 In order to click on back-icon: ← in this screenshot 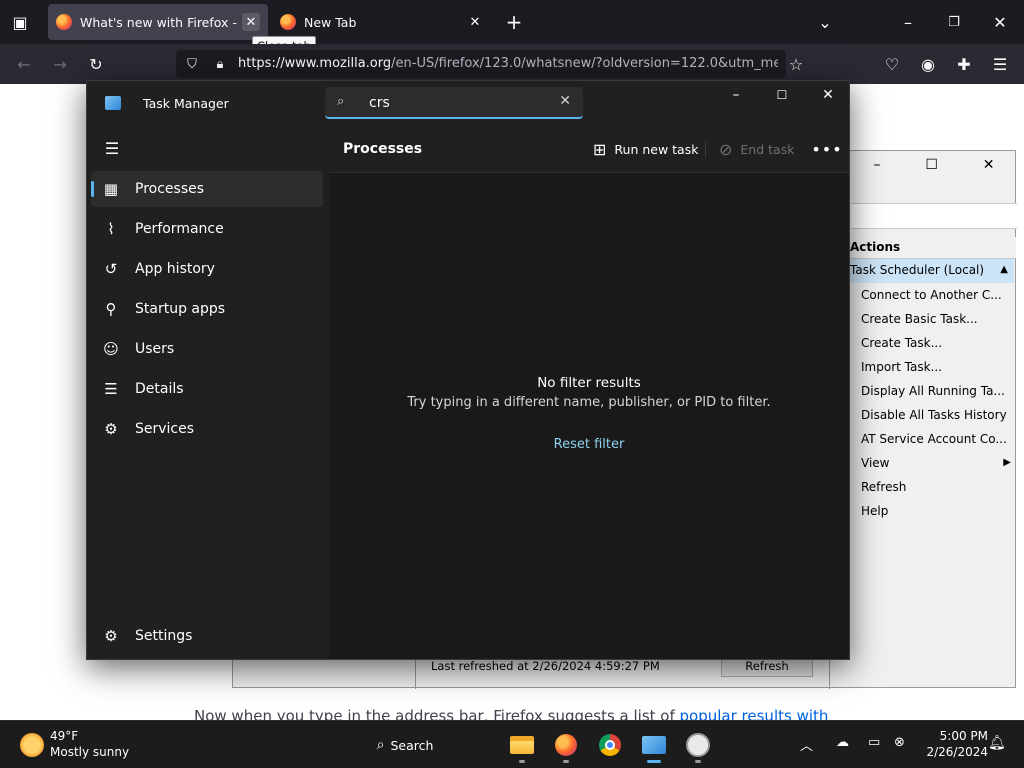, I will do `click(24, 64)`.